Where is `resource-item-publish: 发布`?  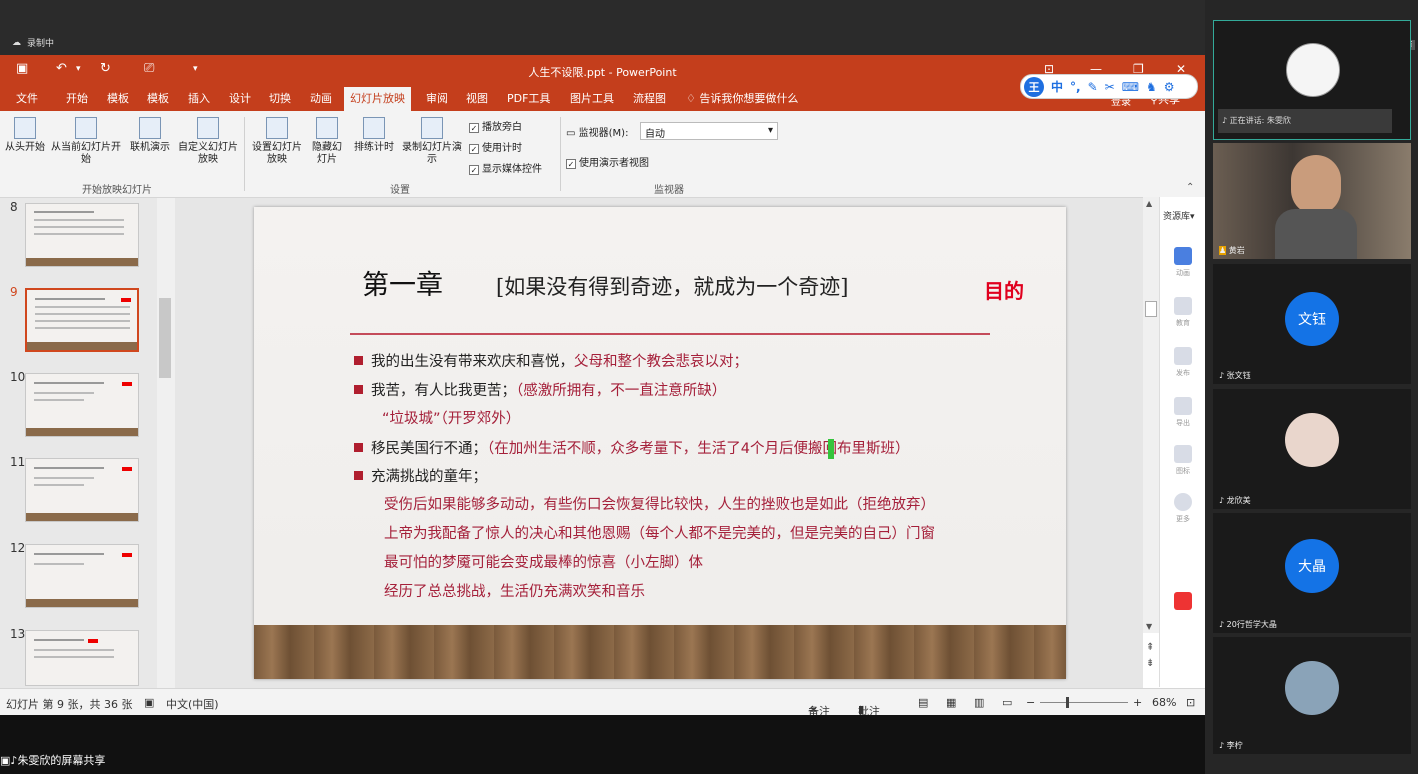 resource-item-publish: 发布 is located at coordinates (1183, 362).